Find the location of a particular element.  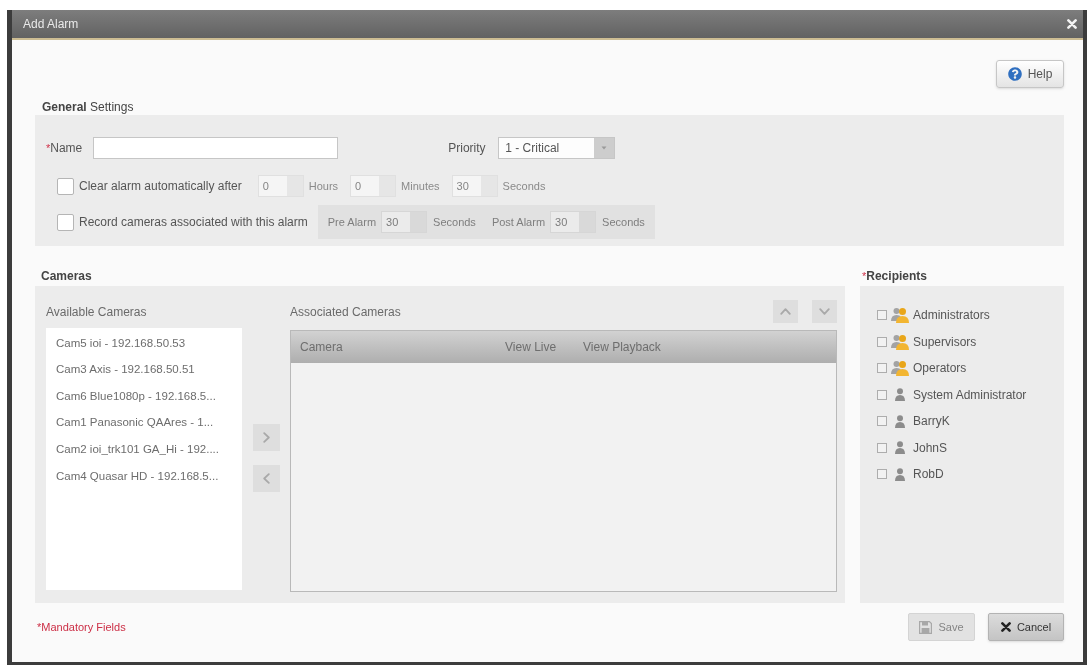

recipient-label: RobD is located at coordinates (928, 475).